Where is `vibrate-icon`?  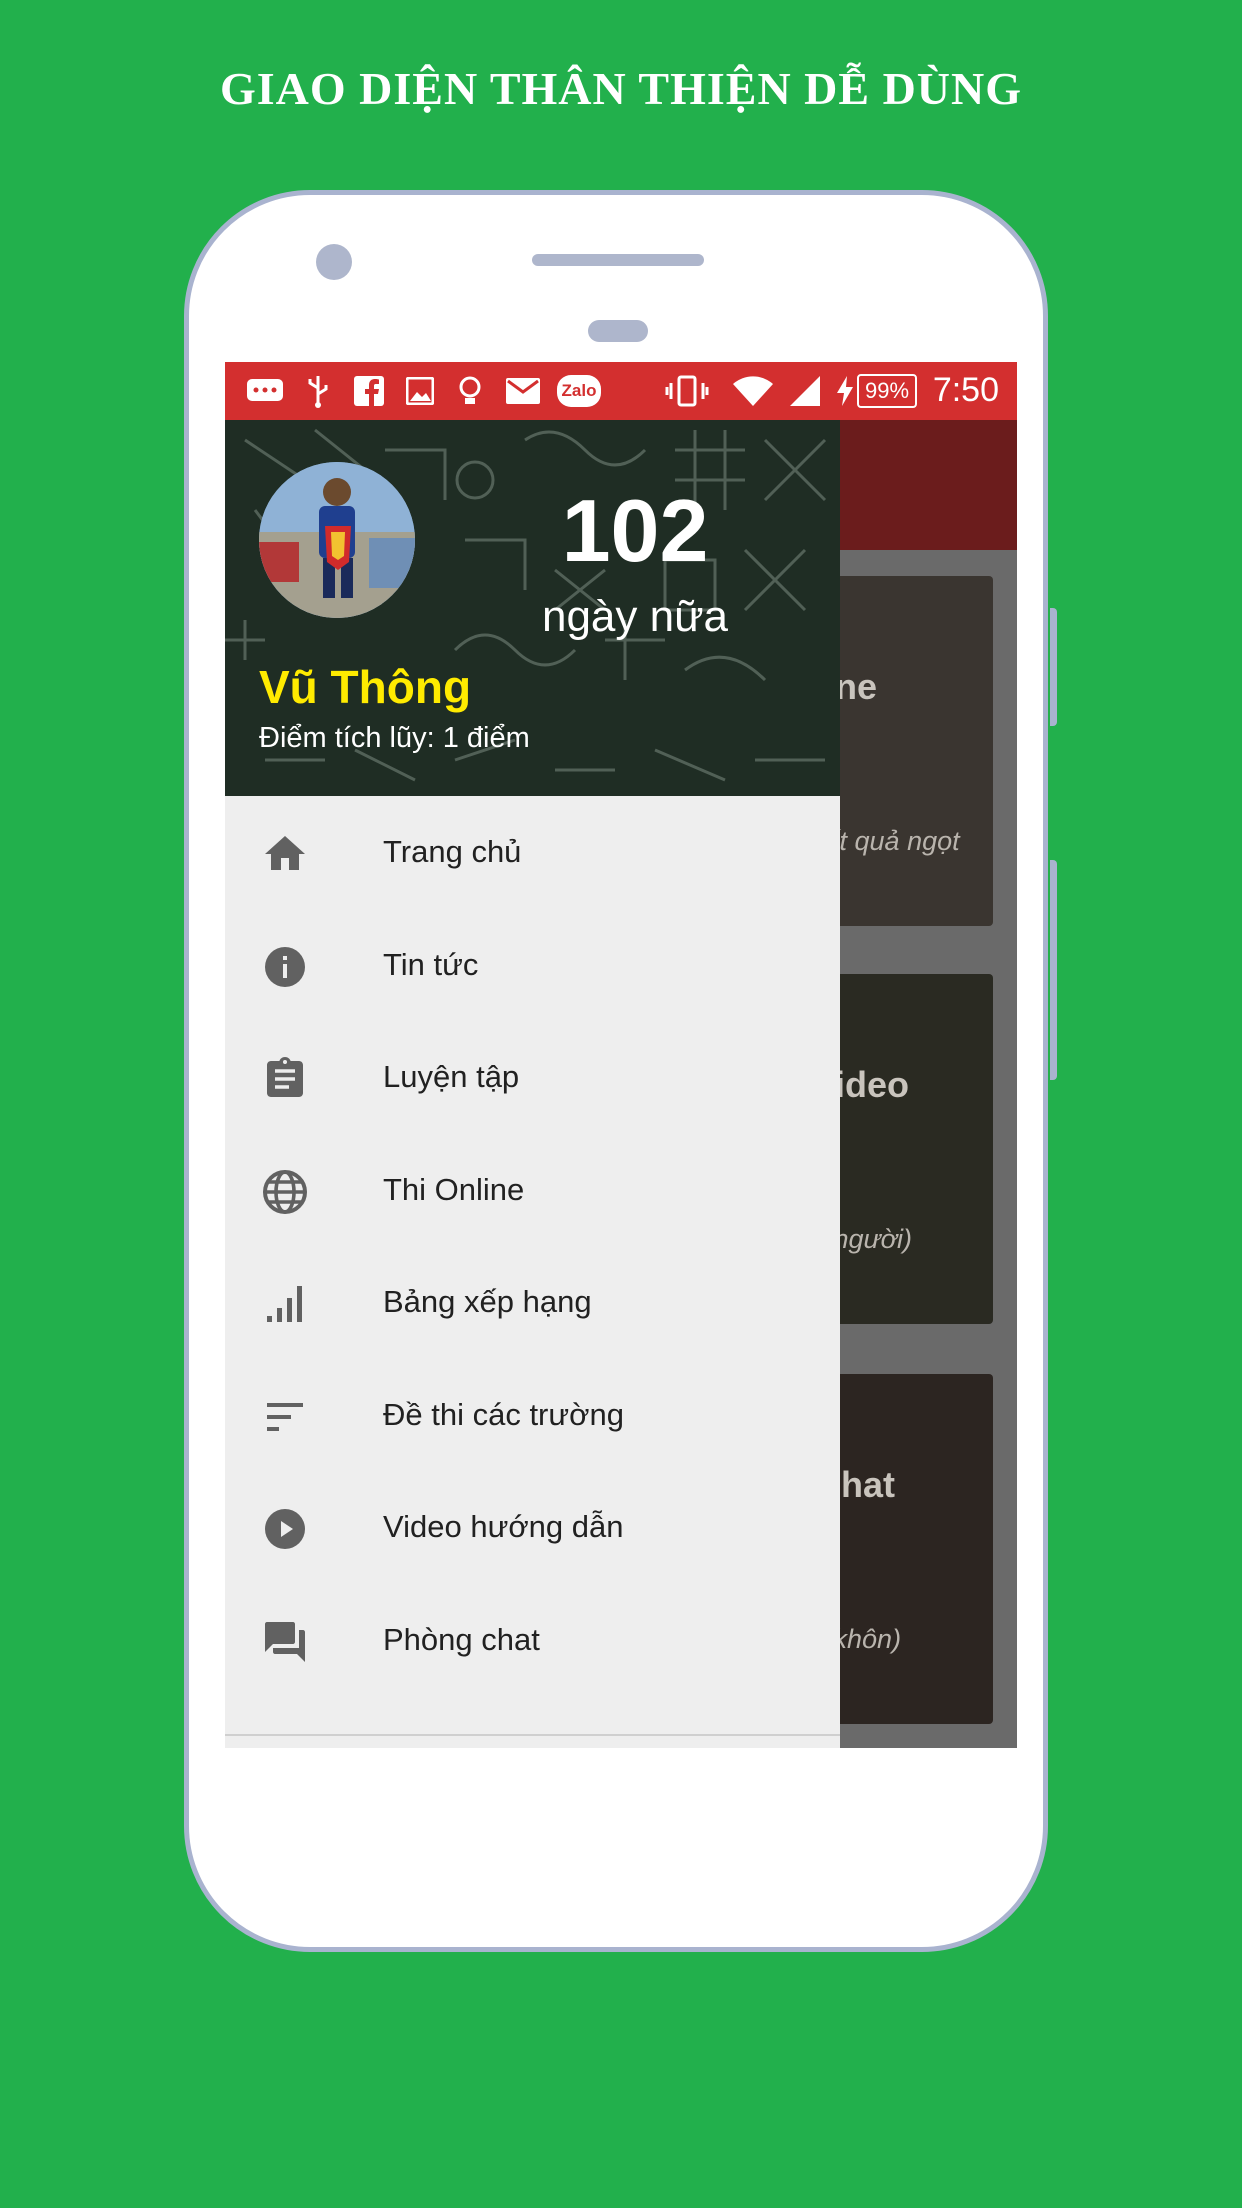 vibrate-icon is located at coordinates (687, 391).